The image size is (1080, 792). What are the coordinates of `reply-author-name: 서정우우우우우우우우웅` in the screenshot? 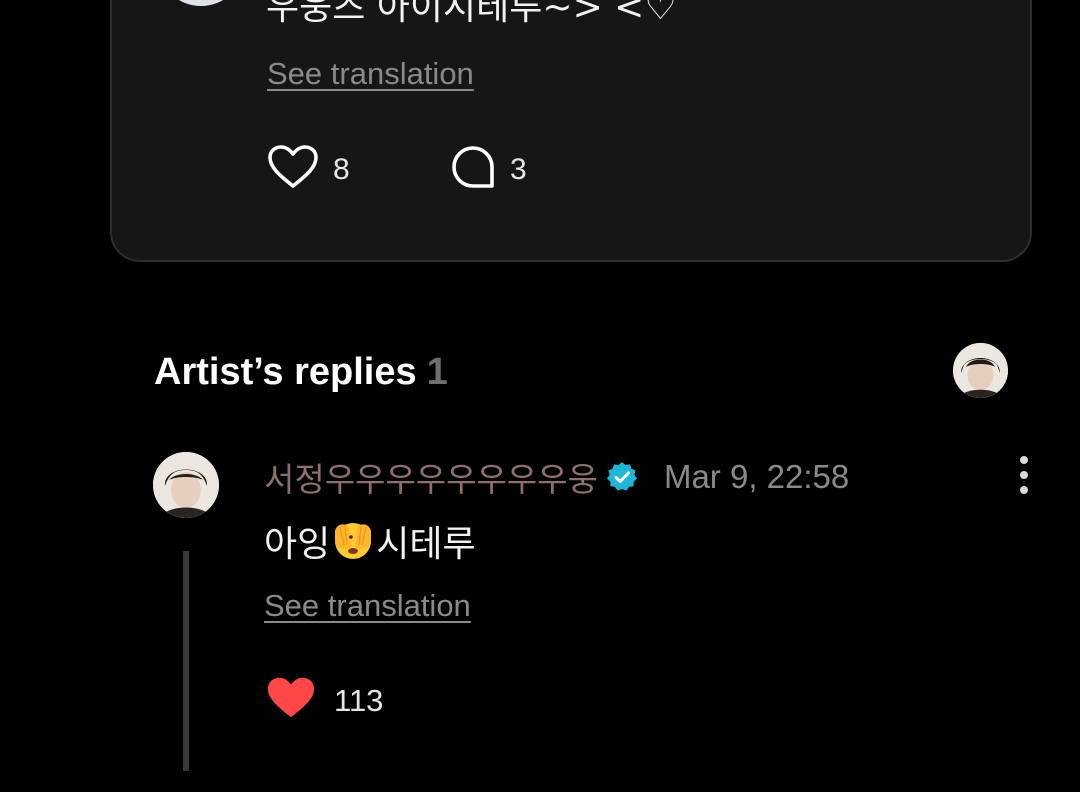 It's located at (431, 477).